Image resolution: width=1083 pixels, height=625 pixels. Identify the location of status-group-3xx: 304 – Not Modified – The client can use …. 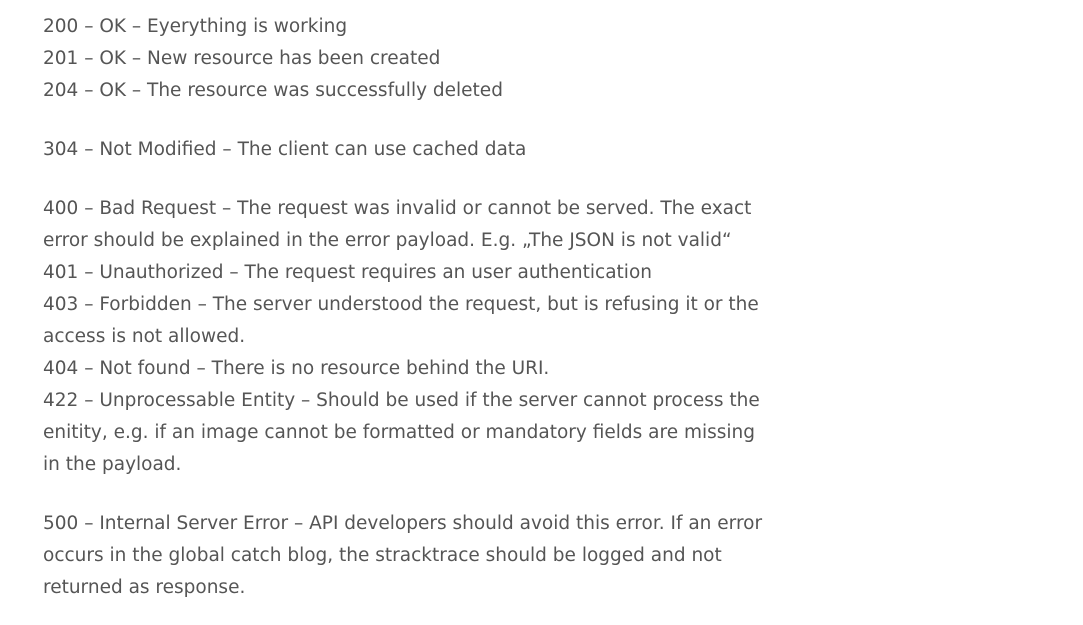
(403, 150).